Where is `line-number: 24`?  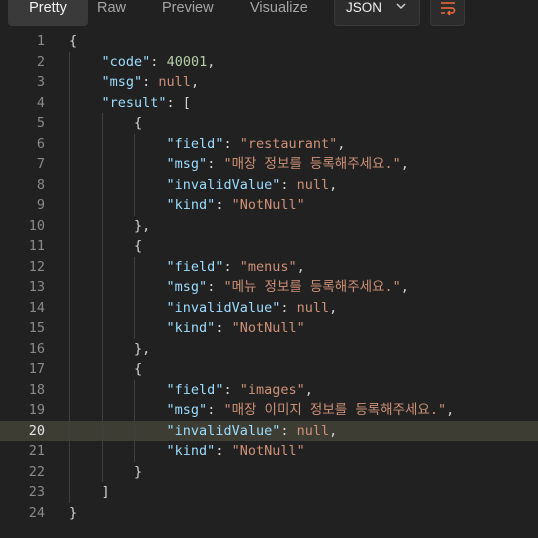 line-number: 24 is located at coordinates (36, 512).